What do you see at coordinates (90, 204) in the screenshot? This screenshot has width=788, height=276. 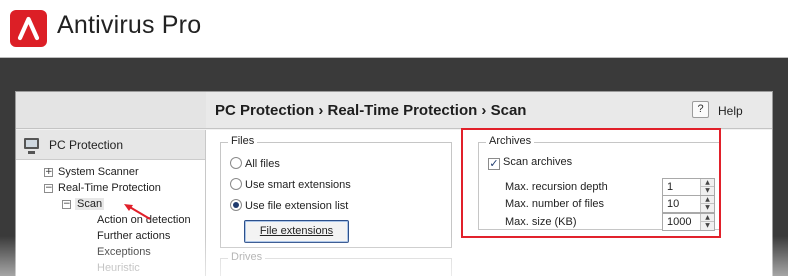 I see `sidebar-item-label: Scan` at bounding box center [90, 204].